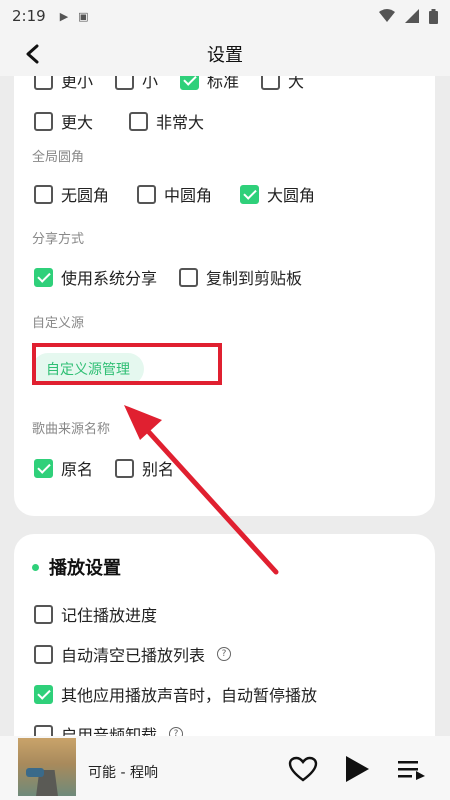 This screenshot has height=800, width=450. What do you see at coordinates (64, 16) in the screenshot?
I see `play-notification-icon: ▶` at bounding box center [64, 16].